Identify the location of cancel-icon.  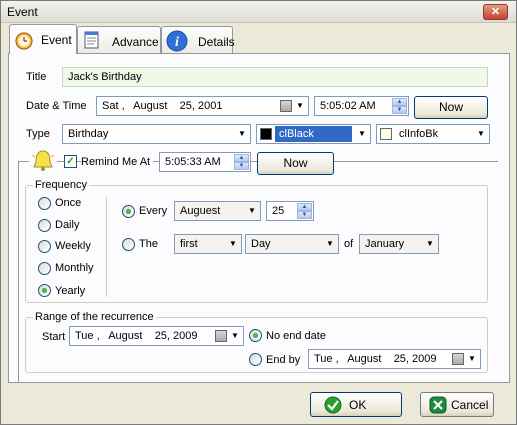
(438, 405).